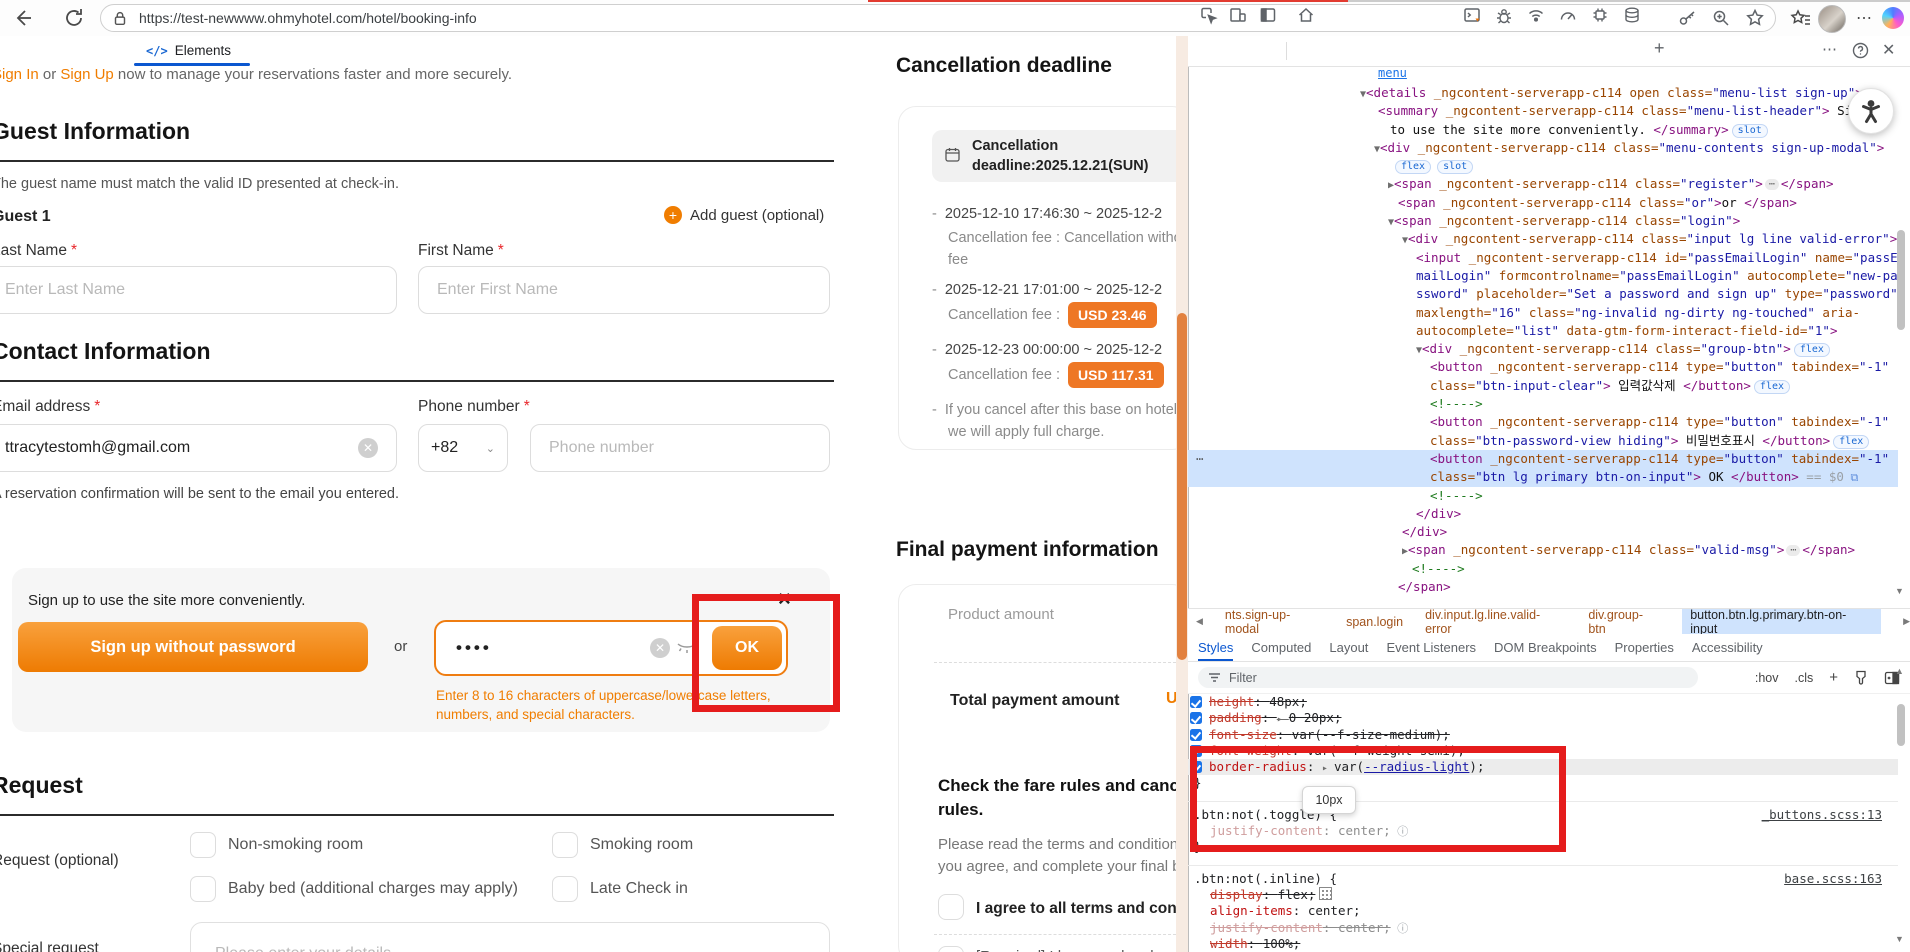 The width and height of the screenshot is (1910, 952). I want to click on network-icon, so click(1536, 15).